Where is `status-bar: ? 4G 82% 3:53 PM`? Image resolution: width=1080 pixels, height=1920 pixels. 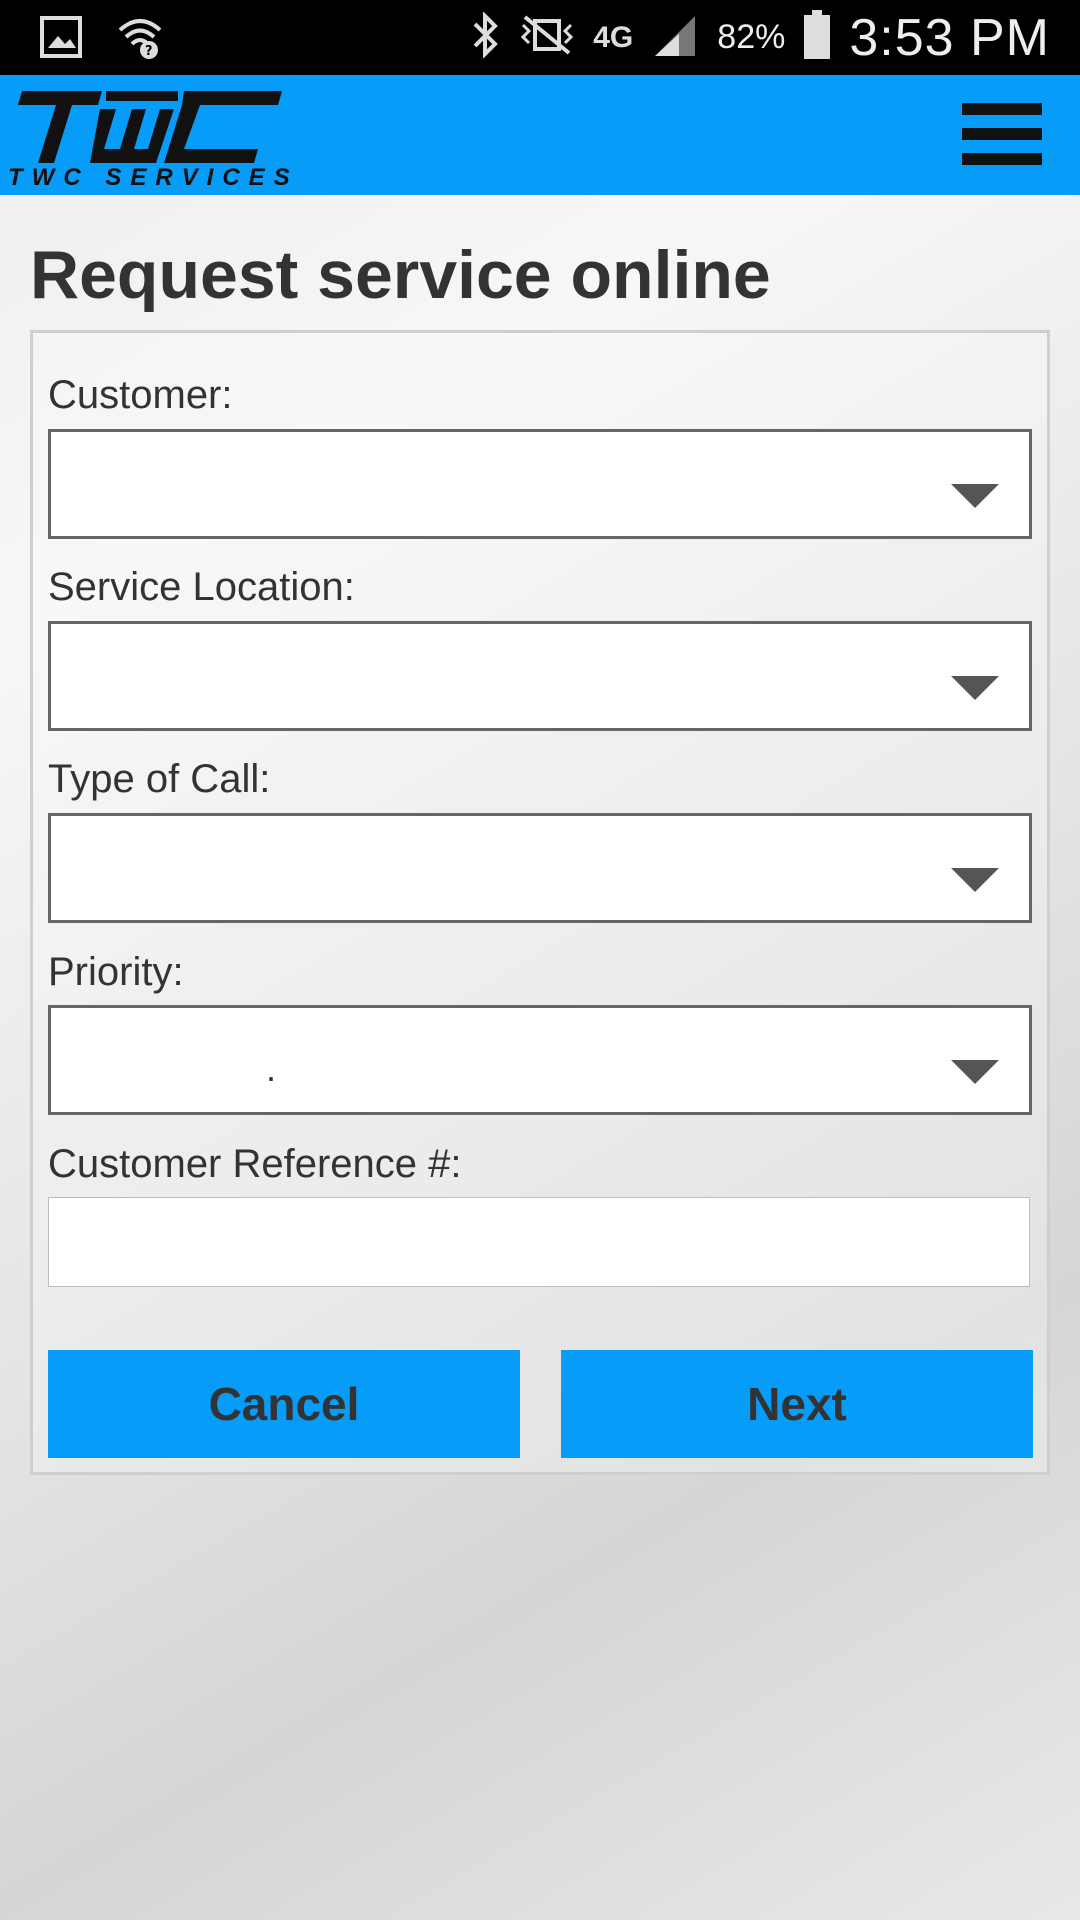 status-bar: ? 4G 82% 3:53 PM is located at coordinates (540, 37).